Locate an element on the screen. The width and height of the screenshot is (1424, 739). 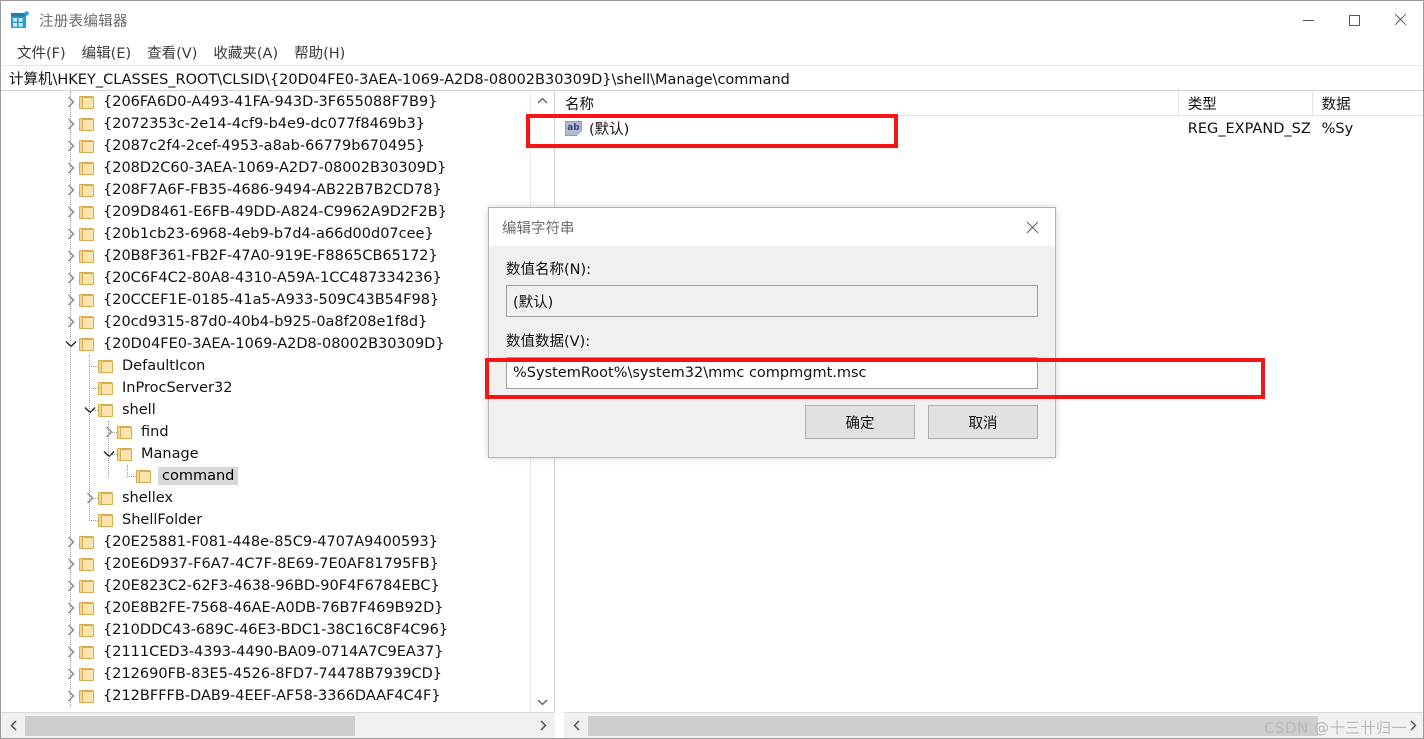
menu-file: 文件(F) is located at coordinates (41, 52).